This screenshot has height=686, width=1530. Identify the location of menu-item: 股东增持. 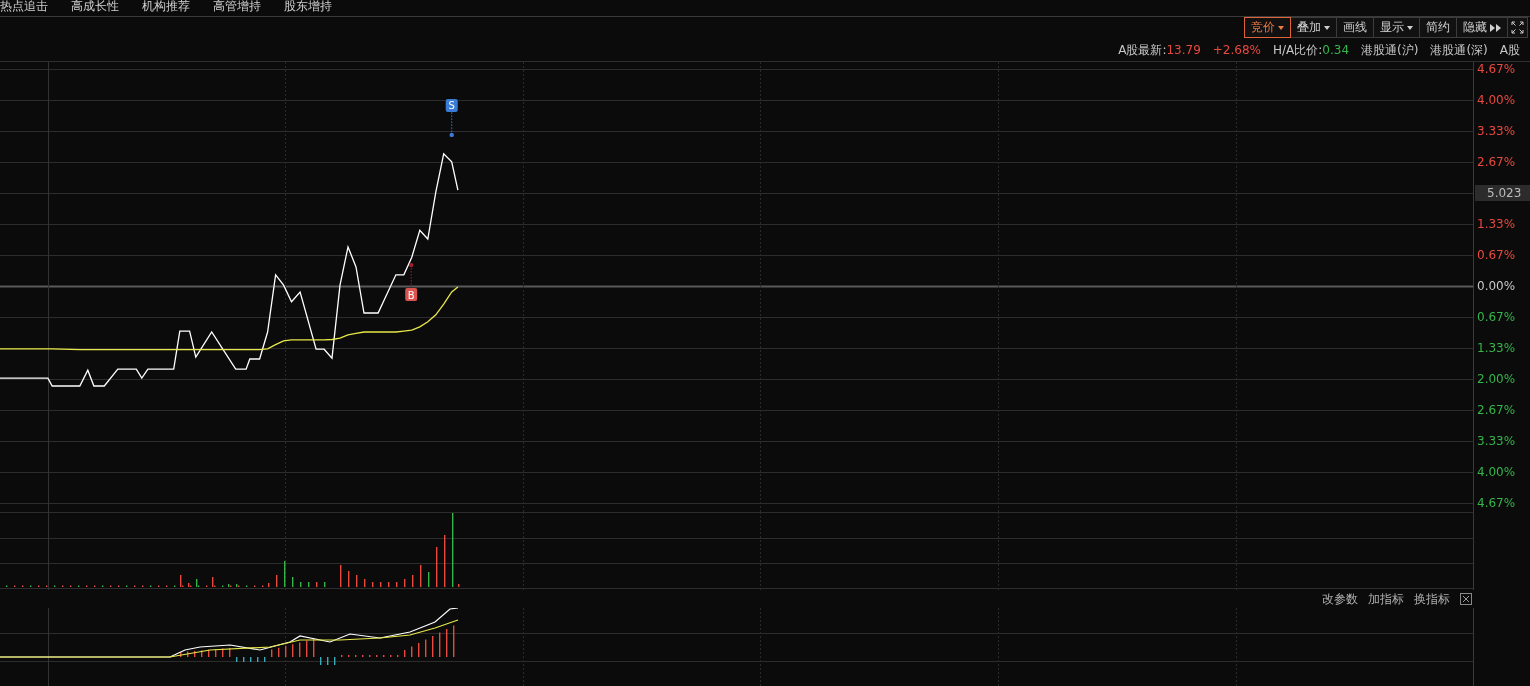
(308, 8).